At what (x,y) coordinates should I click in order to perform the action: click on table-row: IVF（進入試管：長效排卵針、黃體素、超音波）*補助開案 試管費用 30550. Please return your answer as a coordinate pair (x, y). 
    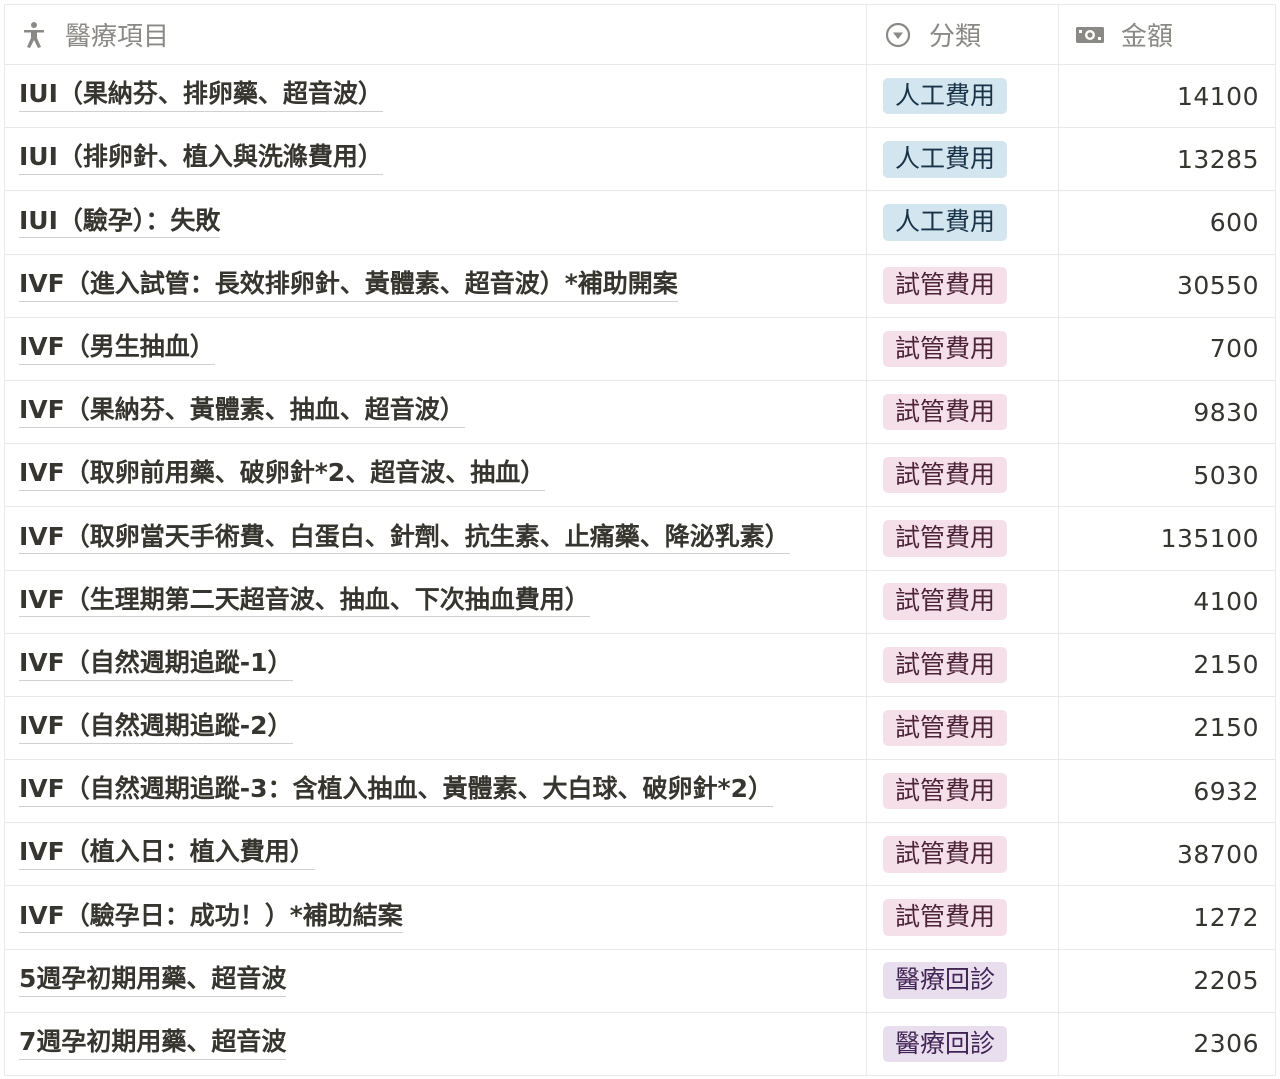
    Looking at the image, I should click on (640, 286).